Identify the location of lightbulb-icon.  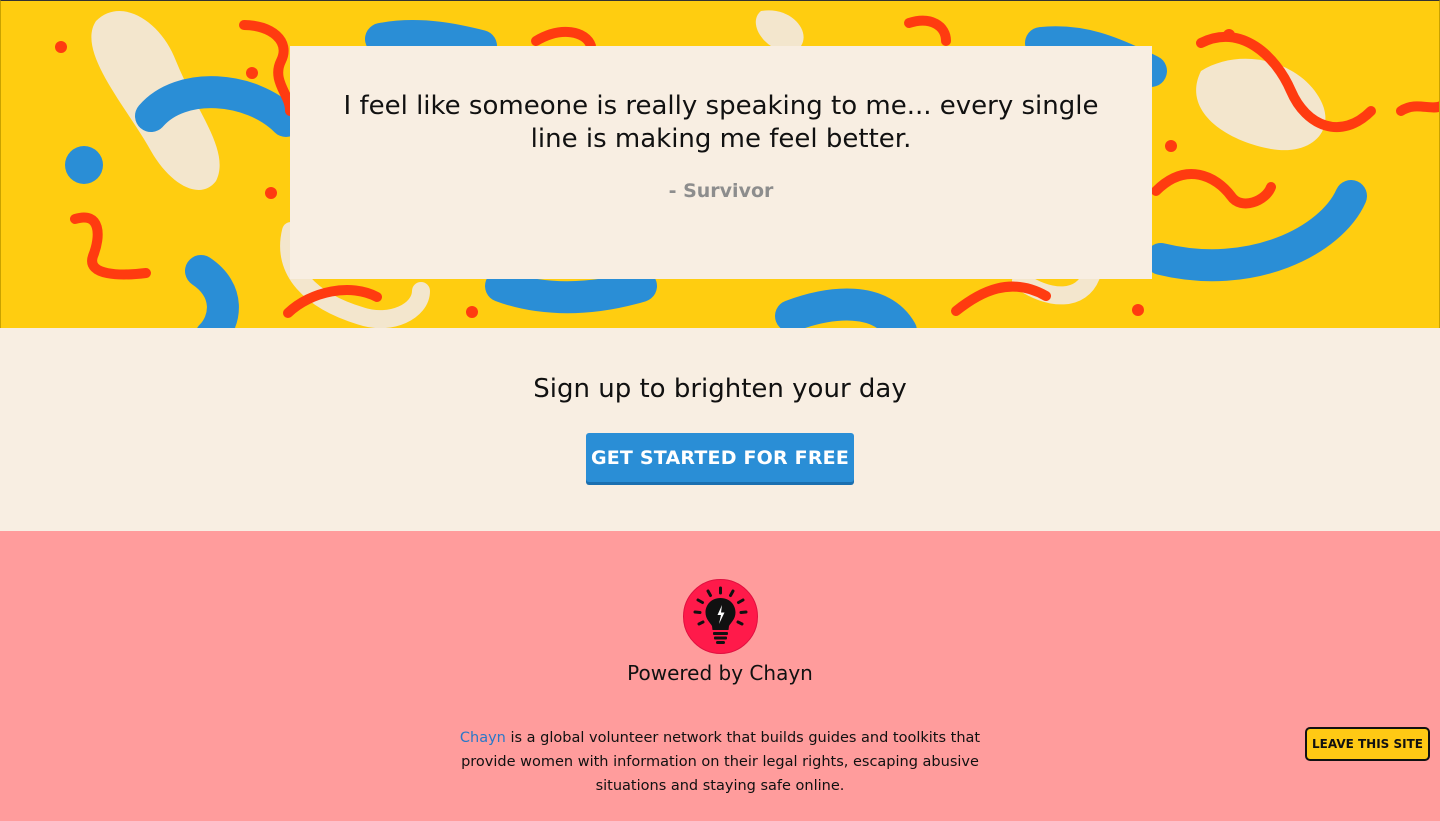
(720, 616).